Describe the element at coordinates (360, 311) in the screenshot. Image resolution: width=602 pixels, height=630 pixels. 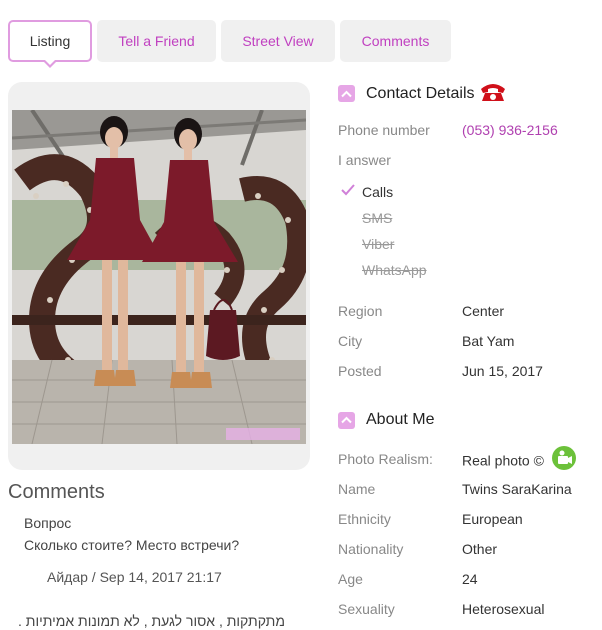
I see `region-label: Region` at that location.